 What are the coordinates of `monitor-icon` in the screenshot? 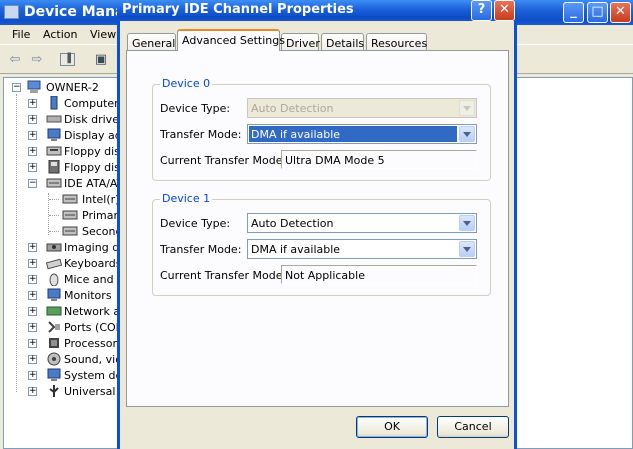 It's located at (54, 295).